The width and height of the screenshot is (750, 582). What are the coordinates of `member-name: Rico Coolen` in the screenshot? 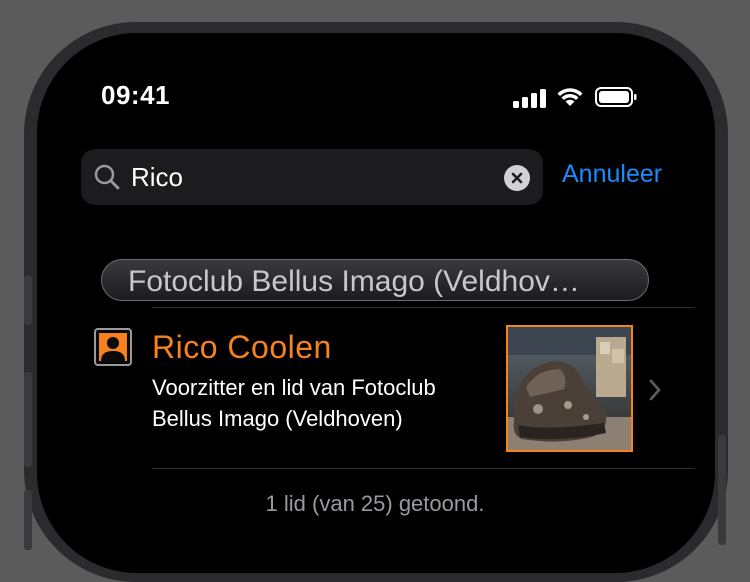 It's located at (242, 347).